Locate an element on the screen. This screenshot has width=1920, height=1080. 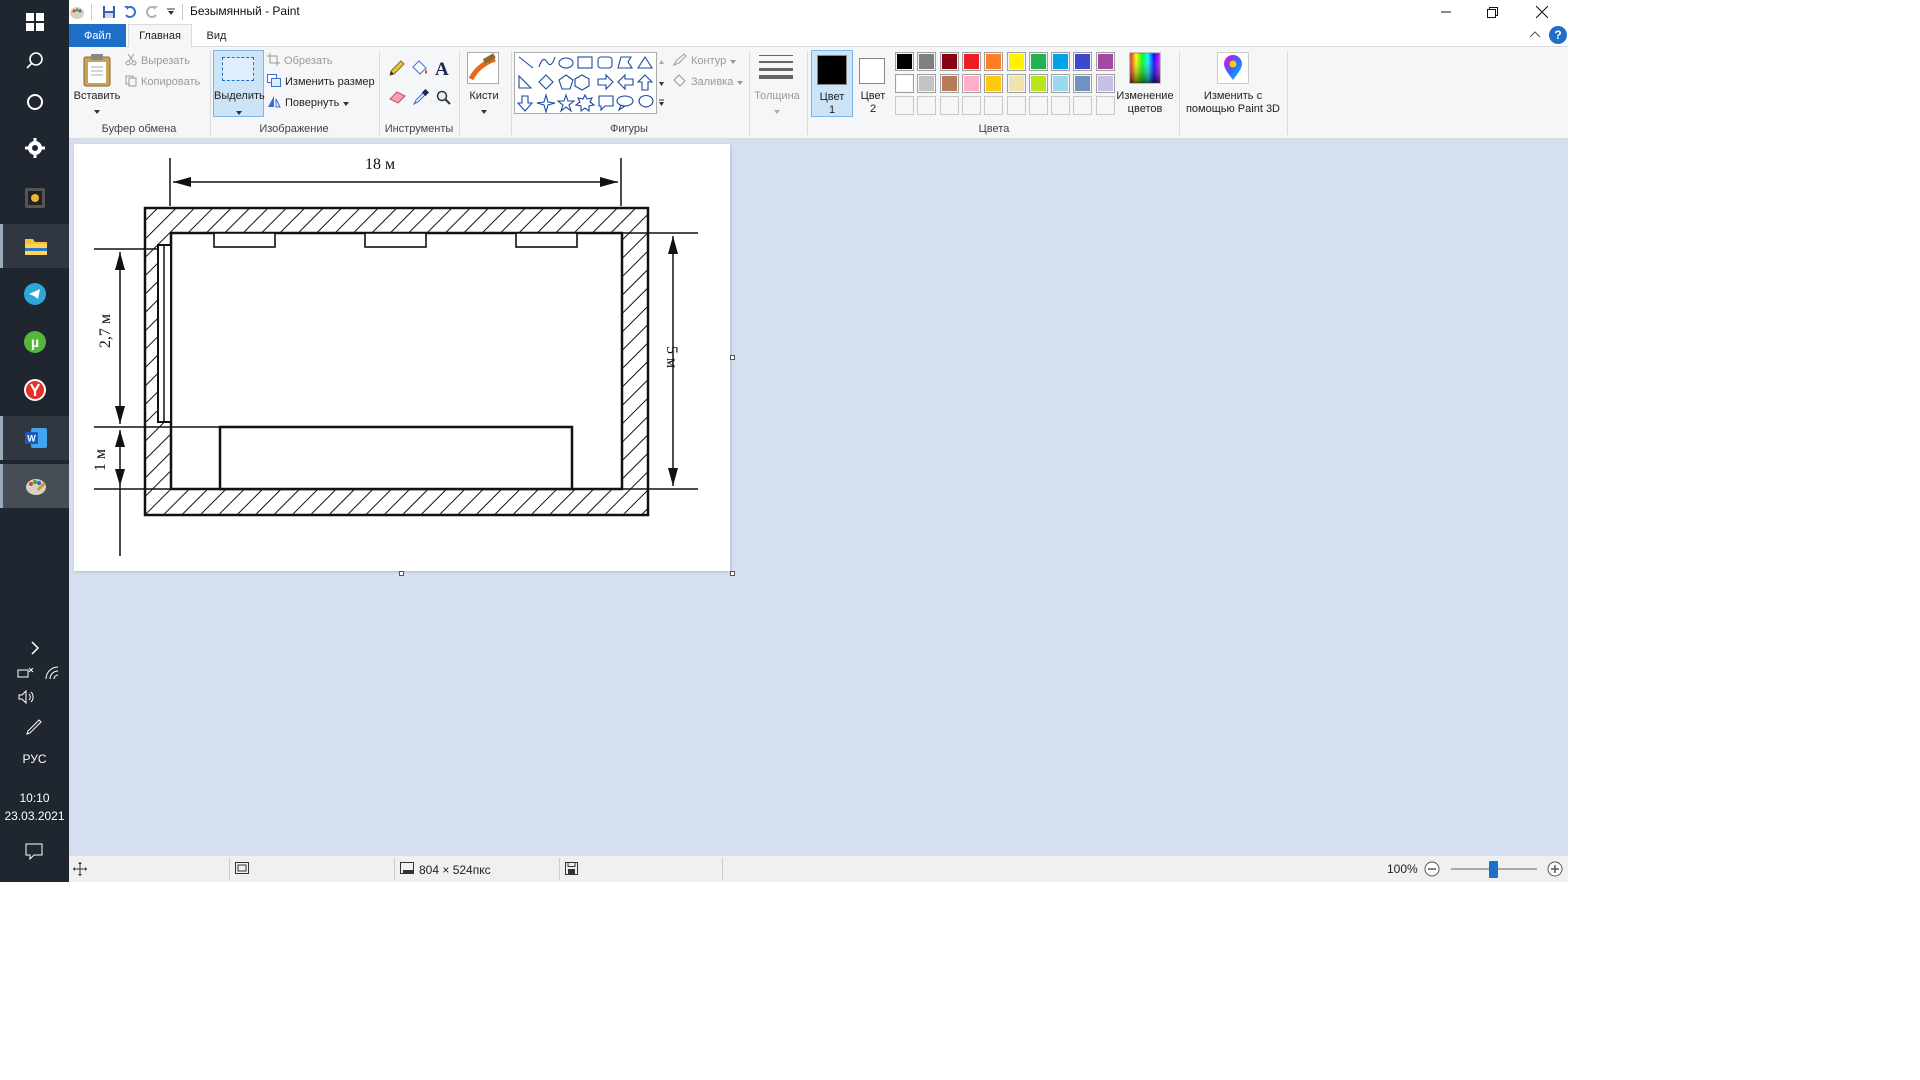
close-button is located at coordinates (1542, 12).